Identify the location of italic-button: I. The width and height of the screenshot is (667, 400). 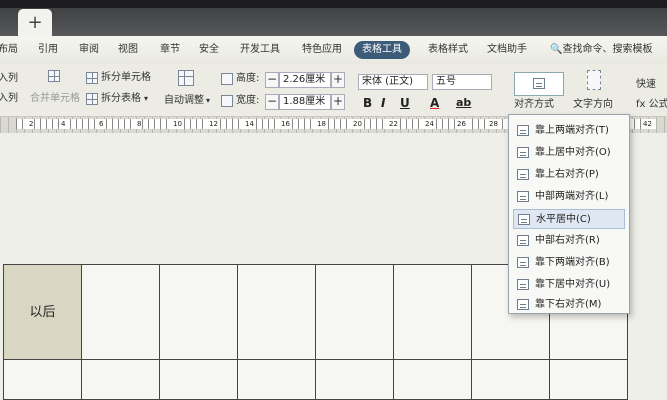
(383, 103).